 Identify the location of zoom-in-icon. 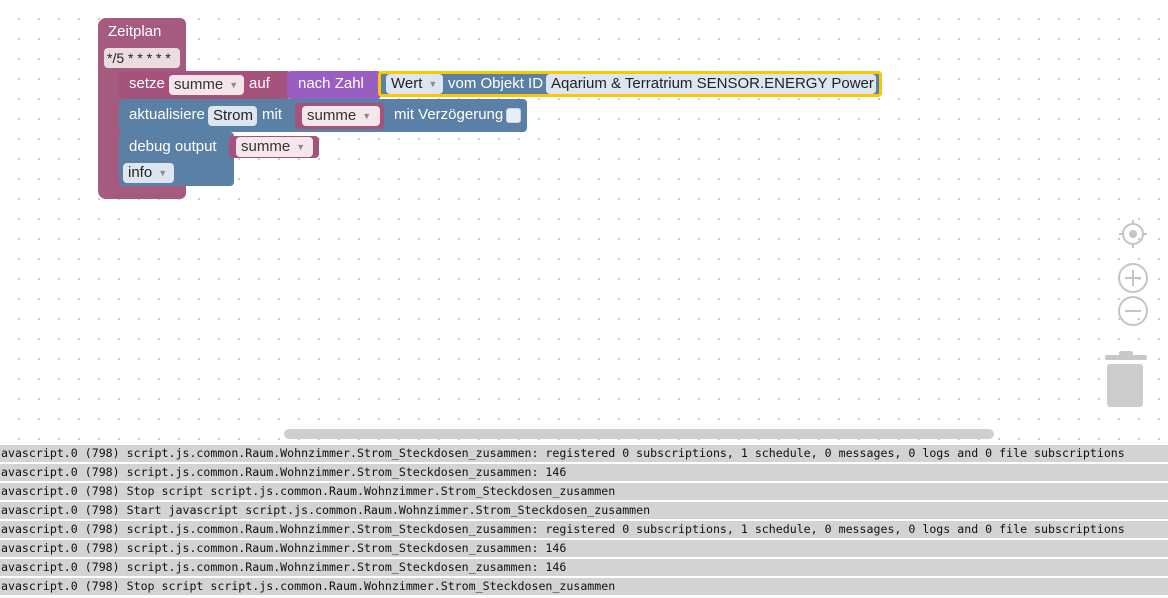
(1133, 278).